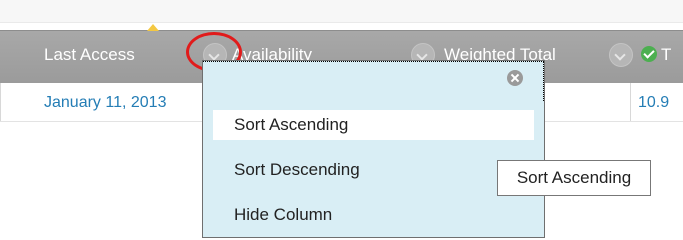 This screenshot has height=240, width=683. I want to click on close-icon, so click(515, 78).